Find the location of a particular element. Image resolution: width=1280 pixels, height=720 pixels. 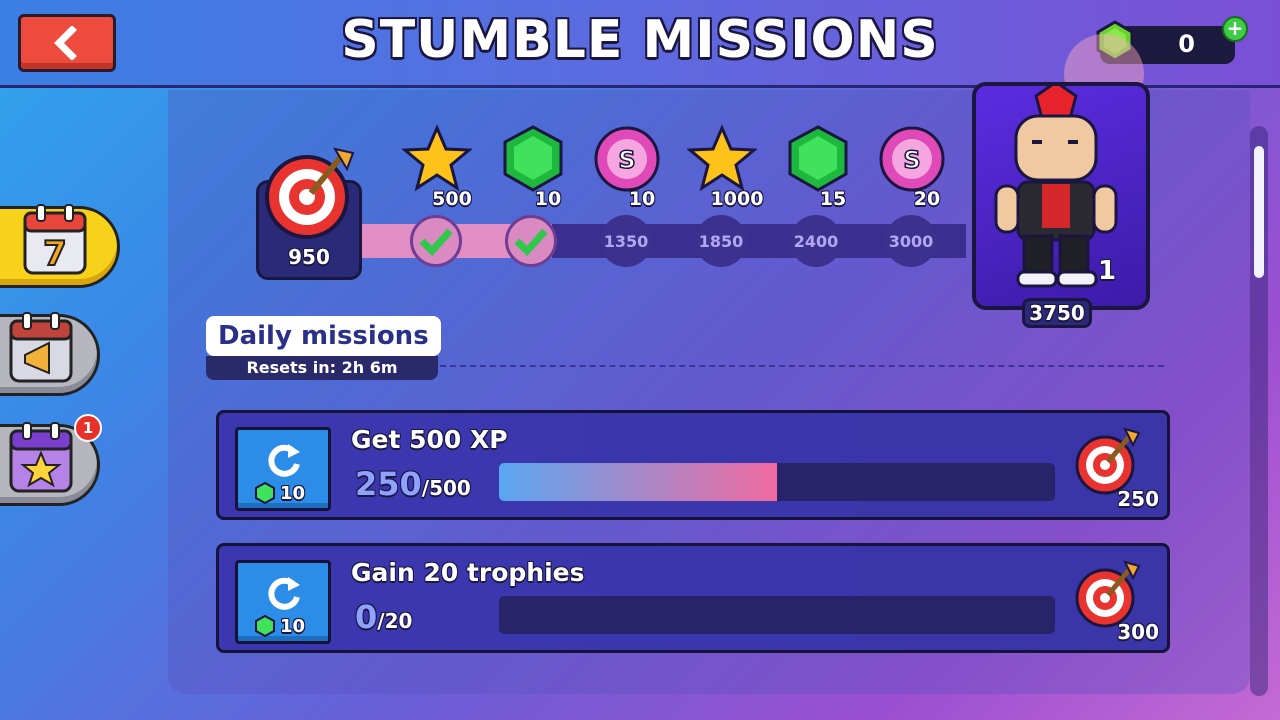

mission-progress-fill is located at coordinates (638, 482).